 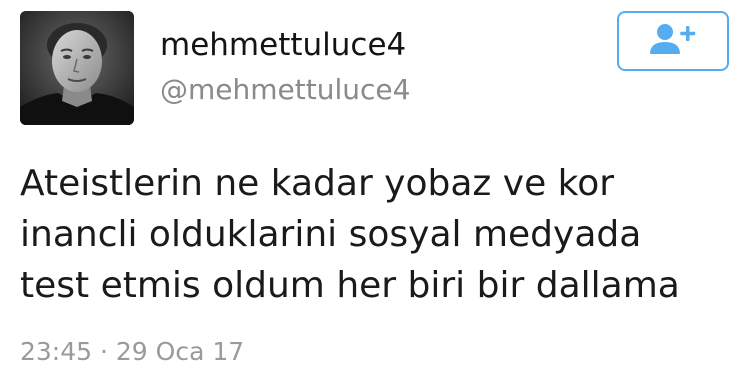 I want to click on tweet-timestamp: 23:45 · 29 Oca 17, so click(x=132, y=352).